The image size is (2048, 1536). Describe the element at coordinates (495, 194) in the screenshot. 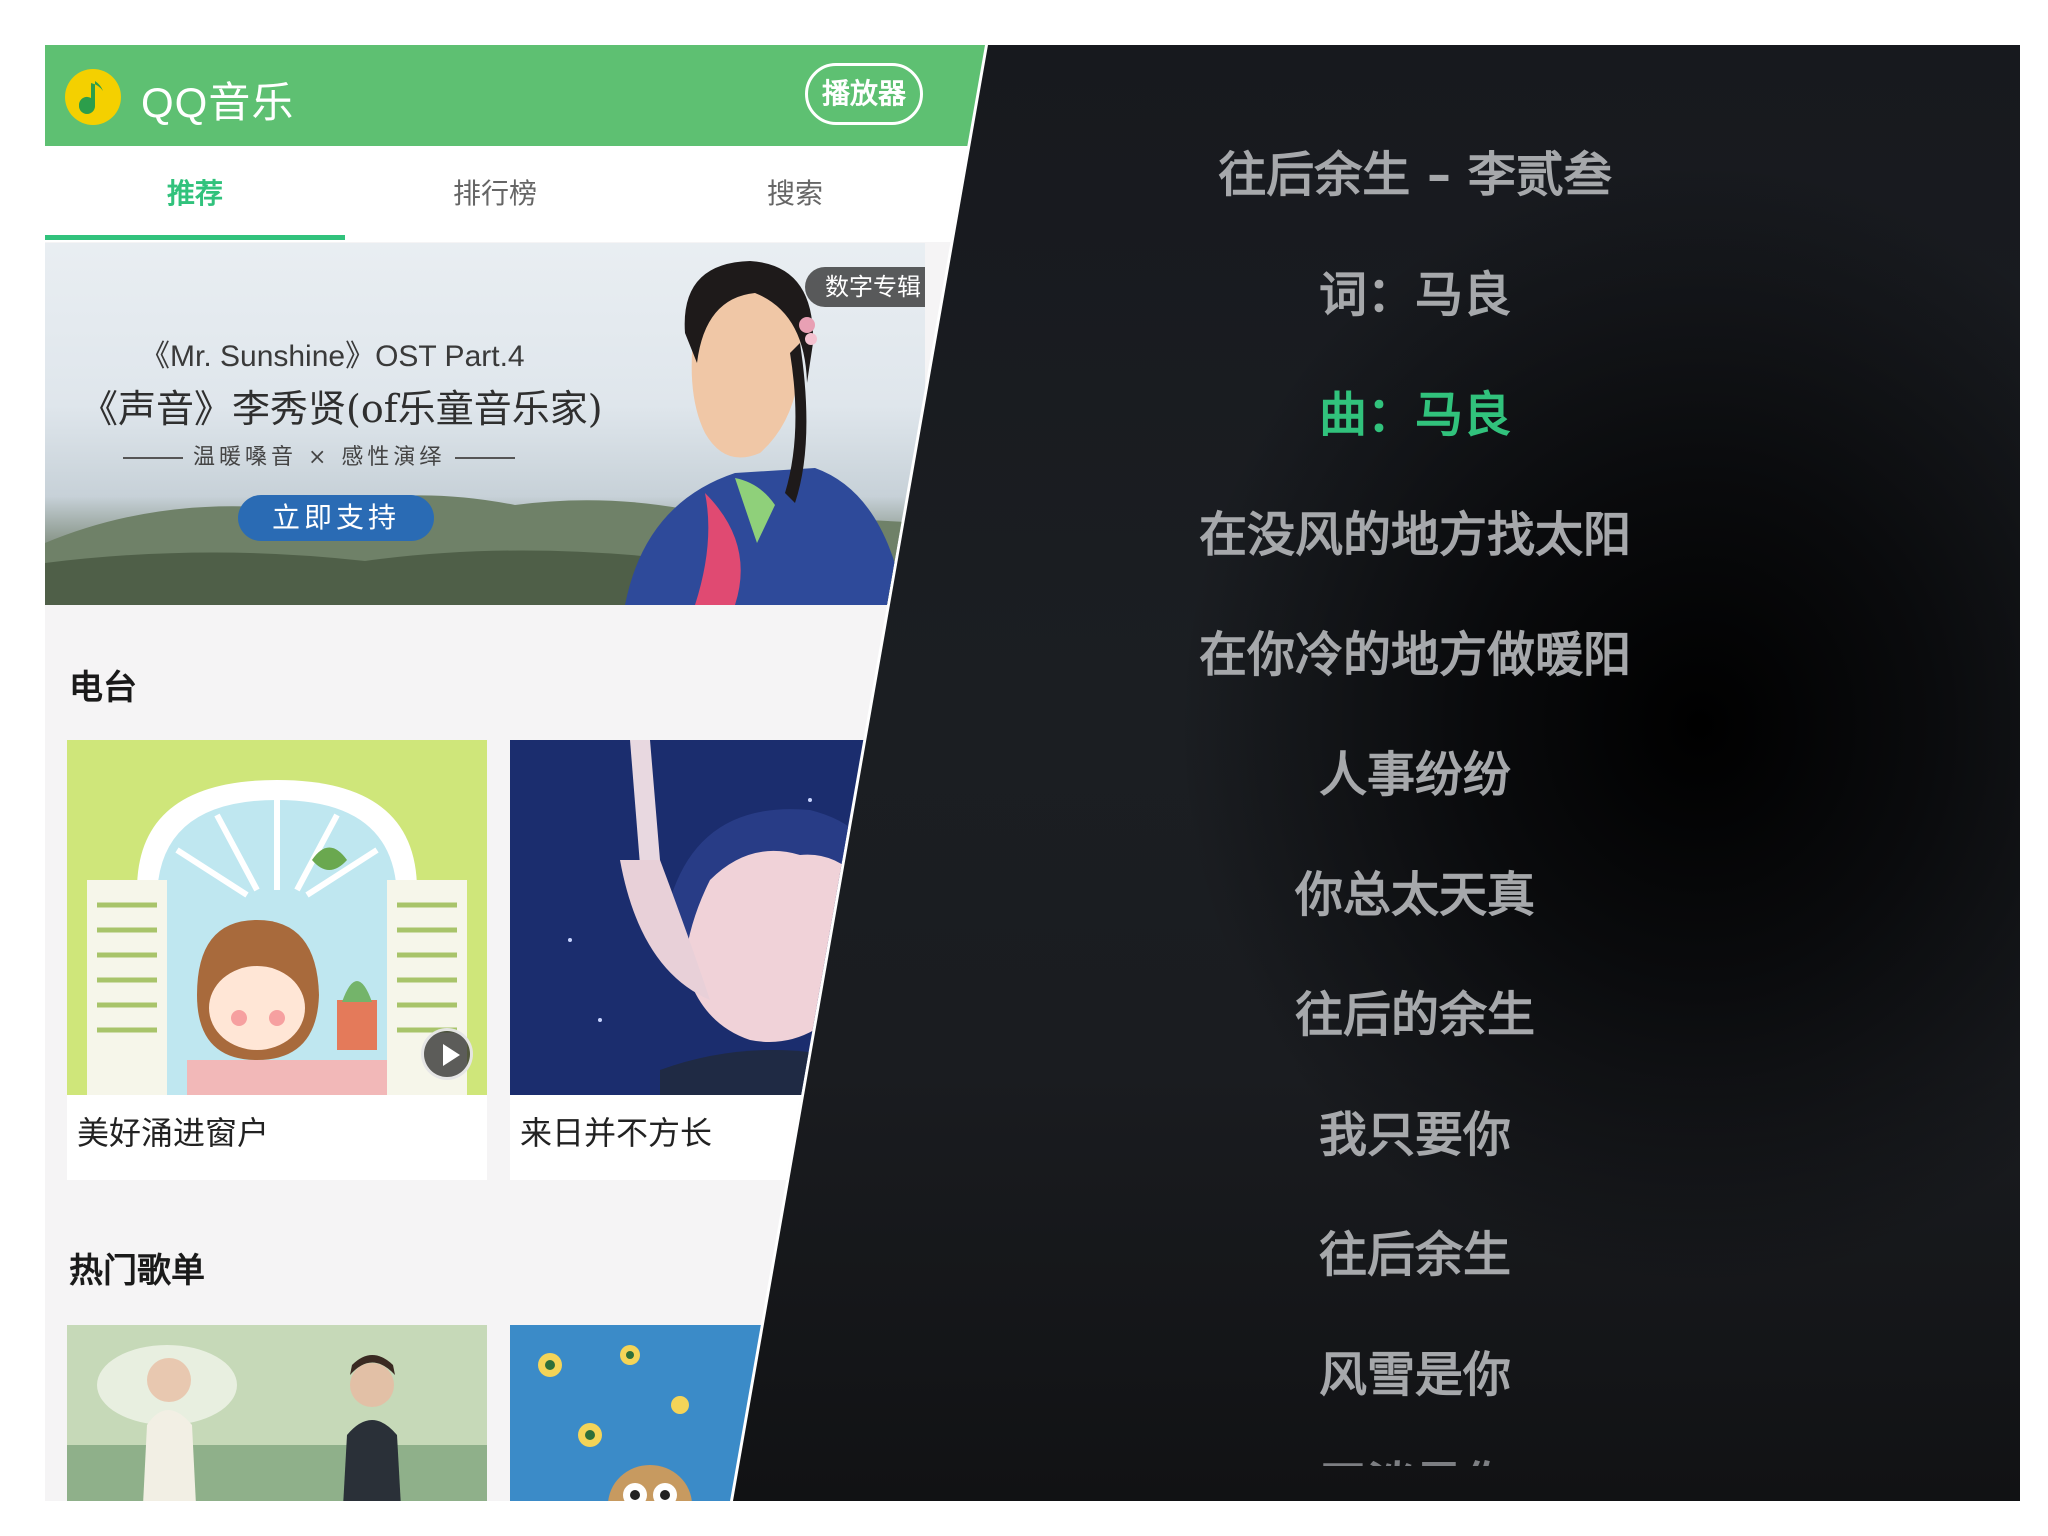

I see `tab-charts: 排行榜` at that location.